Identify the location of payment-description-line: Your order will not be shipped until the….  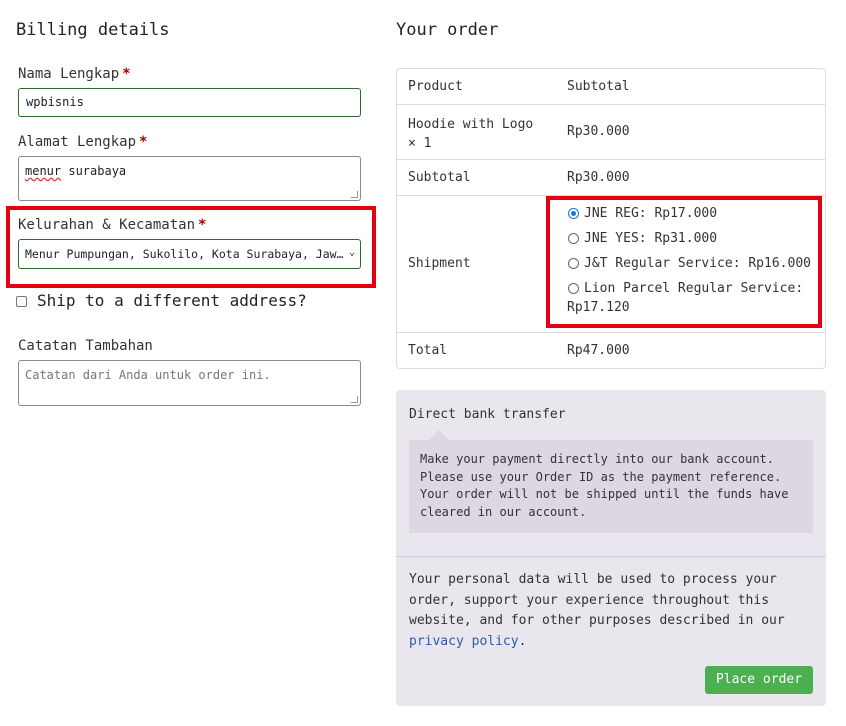
(604, 494).